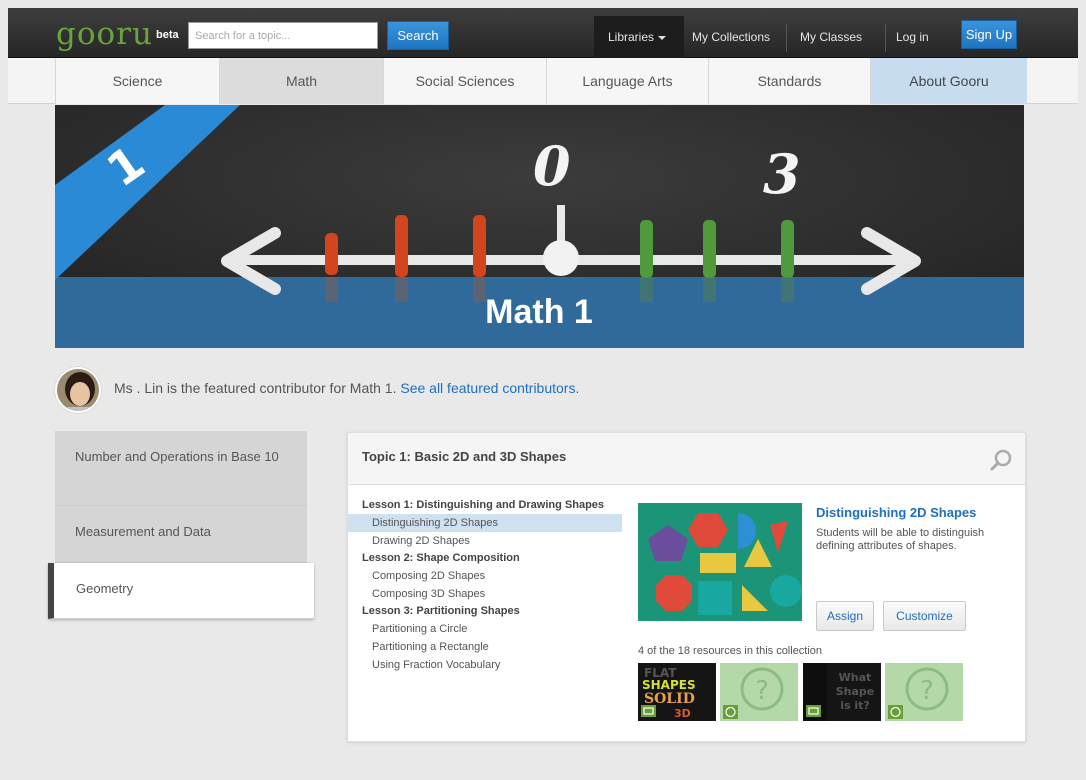 This screenshot has height=780, width=1086. I want to click on sidebar-item-measurement-data: Measurement and Data, so click(181, 534).